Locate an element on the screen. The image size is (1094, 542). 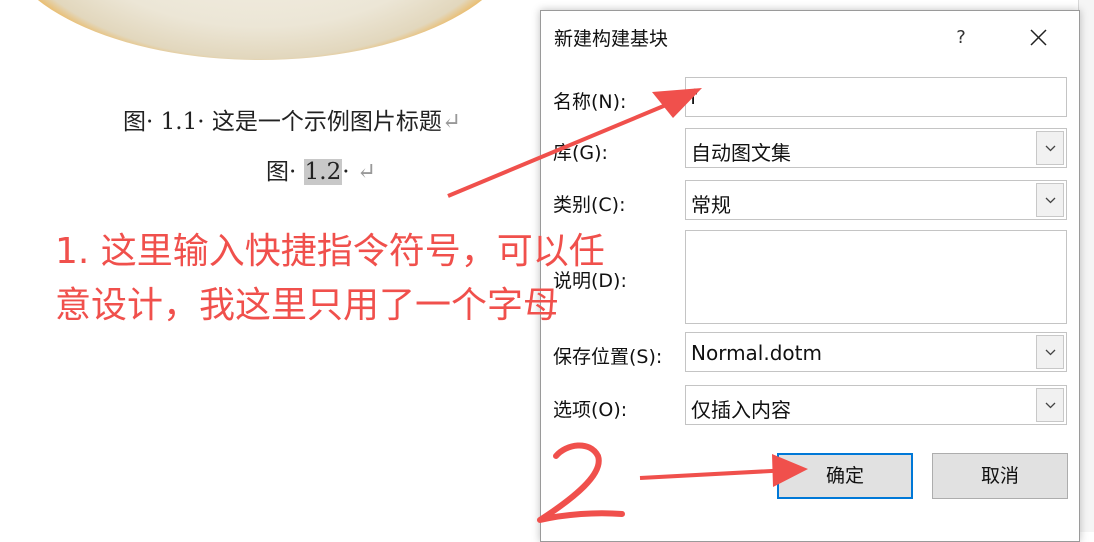
category-label: 类别(C): is located at coordinates (589, 205).